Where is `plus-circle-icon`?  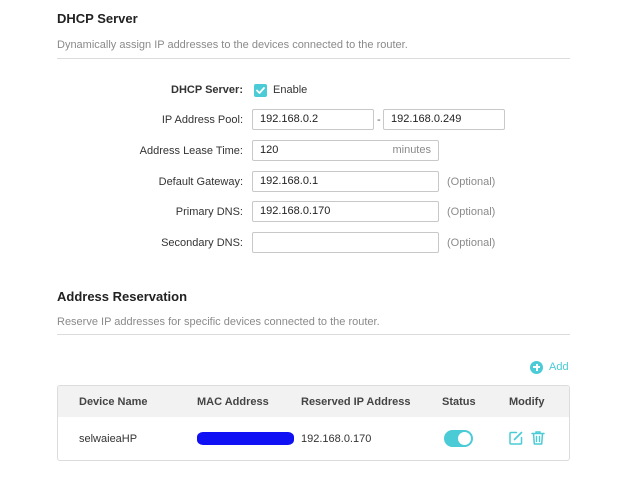 plus-circle-icon is located at coordinates (536, 367).